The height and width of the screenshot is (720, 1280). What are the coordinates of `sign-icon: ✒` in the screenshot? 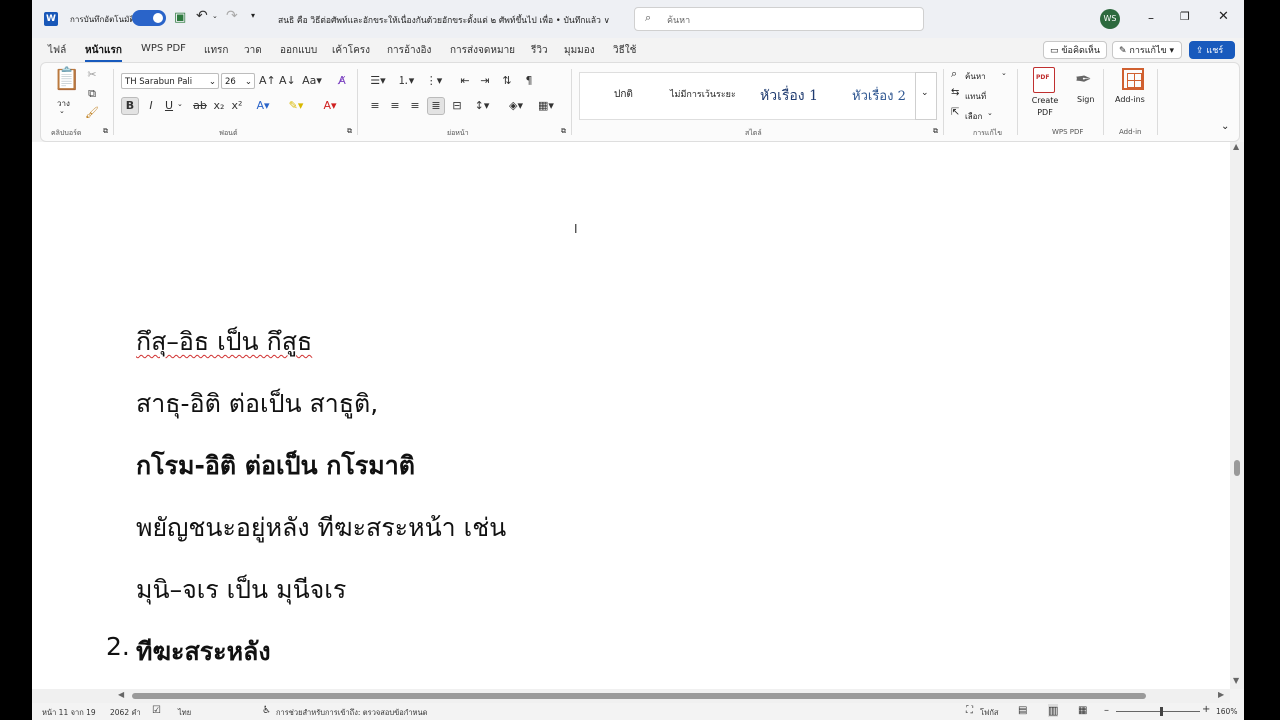 It's located at (1083, 79).